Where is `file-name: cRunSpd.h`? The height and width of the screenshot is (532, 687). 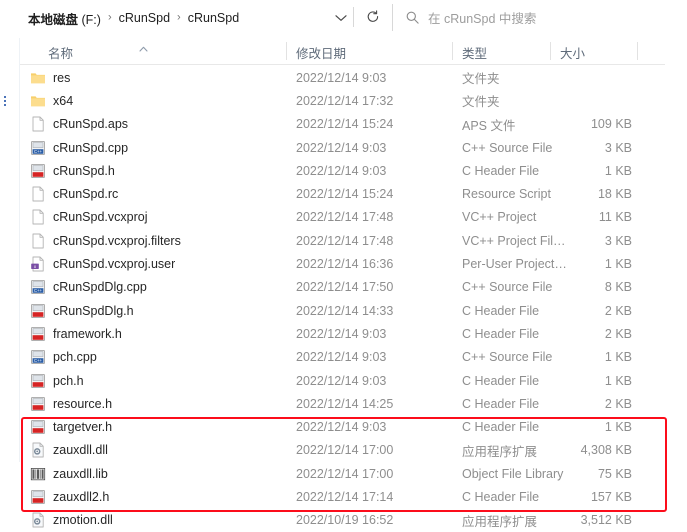
file-name: cRunSpd.h is located at coordinates (84, 171).